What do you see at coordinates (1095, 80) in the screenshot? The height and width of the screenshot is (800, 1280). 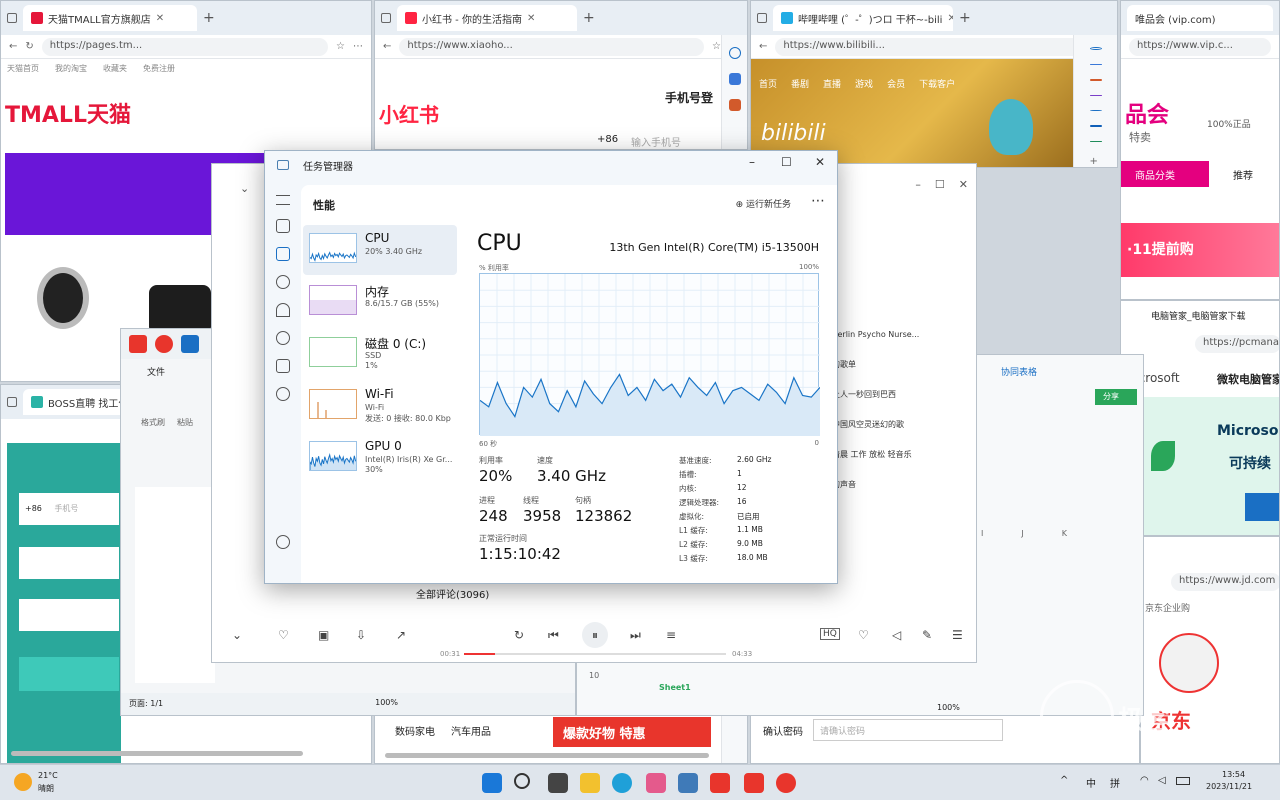 I see `shopping-icon` at bounding box center [1095, 80].